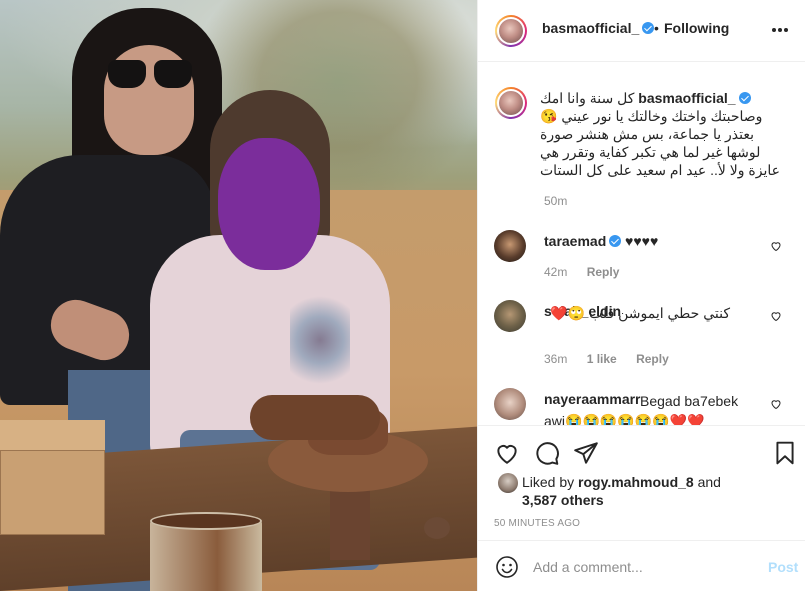 This screenshot has height=591, width=805. I want to click on add-comment-bar: Post, so click(641, 565).